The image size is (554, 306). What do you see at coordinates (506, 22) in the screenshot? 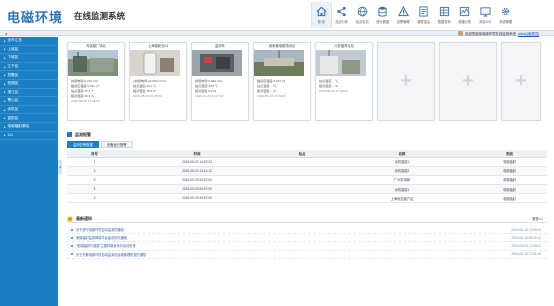
I see `nav-label: 系统管理` at bounding box center [506, 22].